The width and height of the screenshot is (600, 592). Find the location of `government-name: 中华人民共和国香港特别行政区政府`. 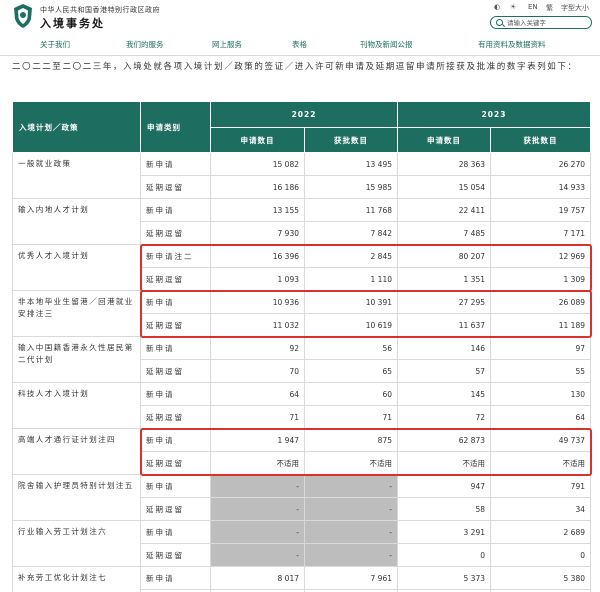

government-name: 中华人民共和国香港特别行政区政府 is located at coordinates (100, 10).